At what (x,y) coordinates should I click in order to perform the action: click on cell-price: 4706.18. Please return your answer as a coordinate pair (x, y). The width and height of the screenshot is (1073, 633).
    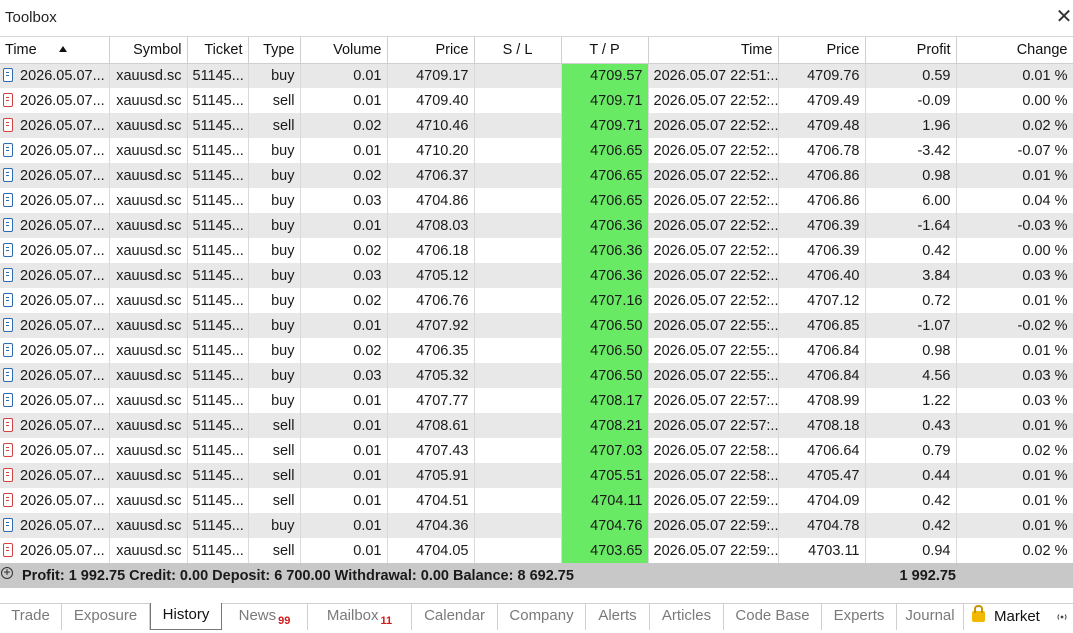
    Looking at the image, I should click on (431, 250).